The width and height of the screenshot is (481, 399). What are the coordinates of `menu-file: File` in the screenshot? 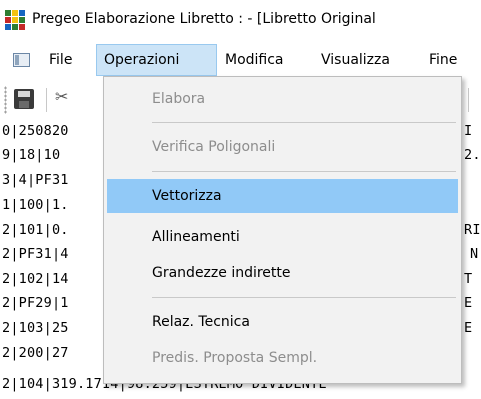 It's located at (60, 60).